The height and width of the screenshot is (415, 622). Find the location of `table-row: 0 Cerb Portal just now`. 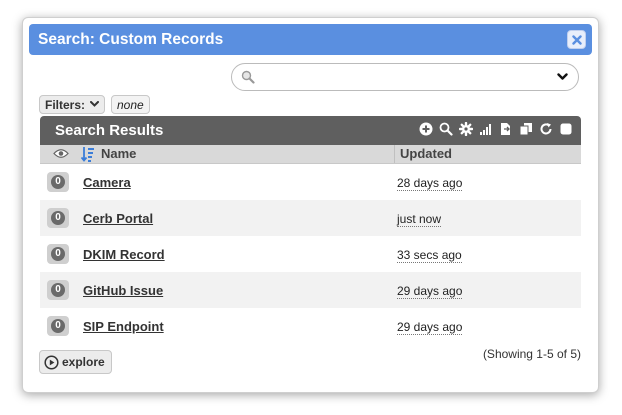

table-row: 0 Cerb Portal just now is located at coordinates (310, 218).